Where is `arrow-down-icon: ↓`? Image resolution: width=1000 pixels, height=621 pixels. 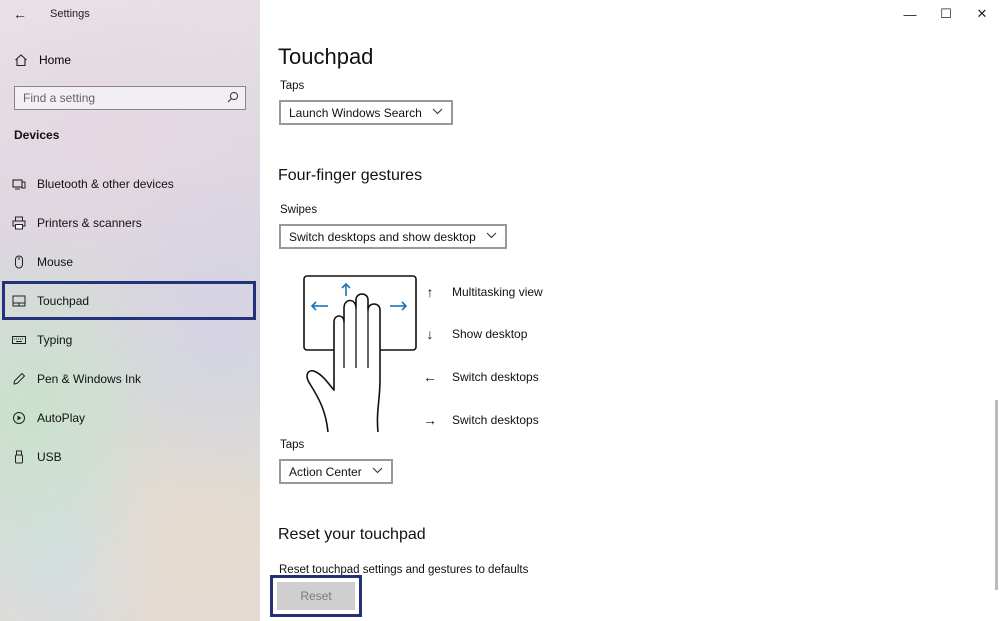
arrow-down-icon: ↓ is located at coordinates (430, 334).